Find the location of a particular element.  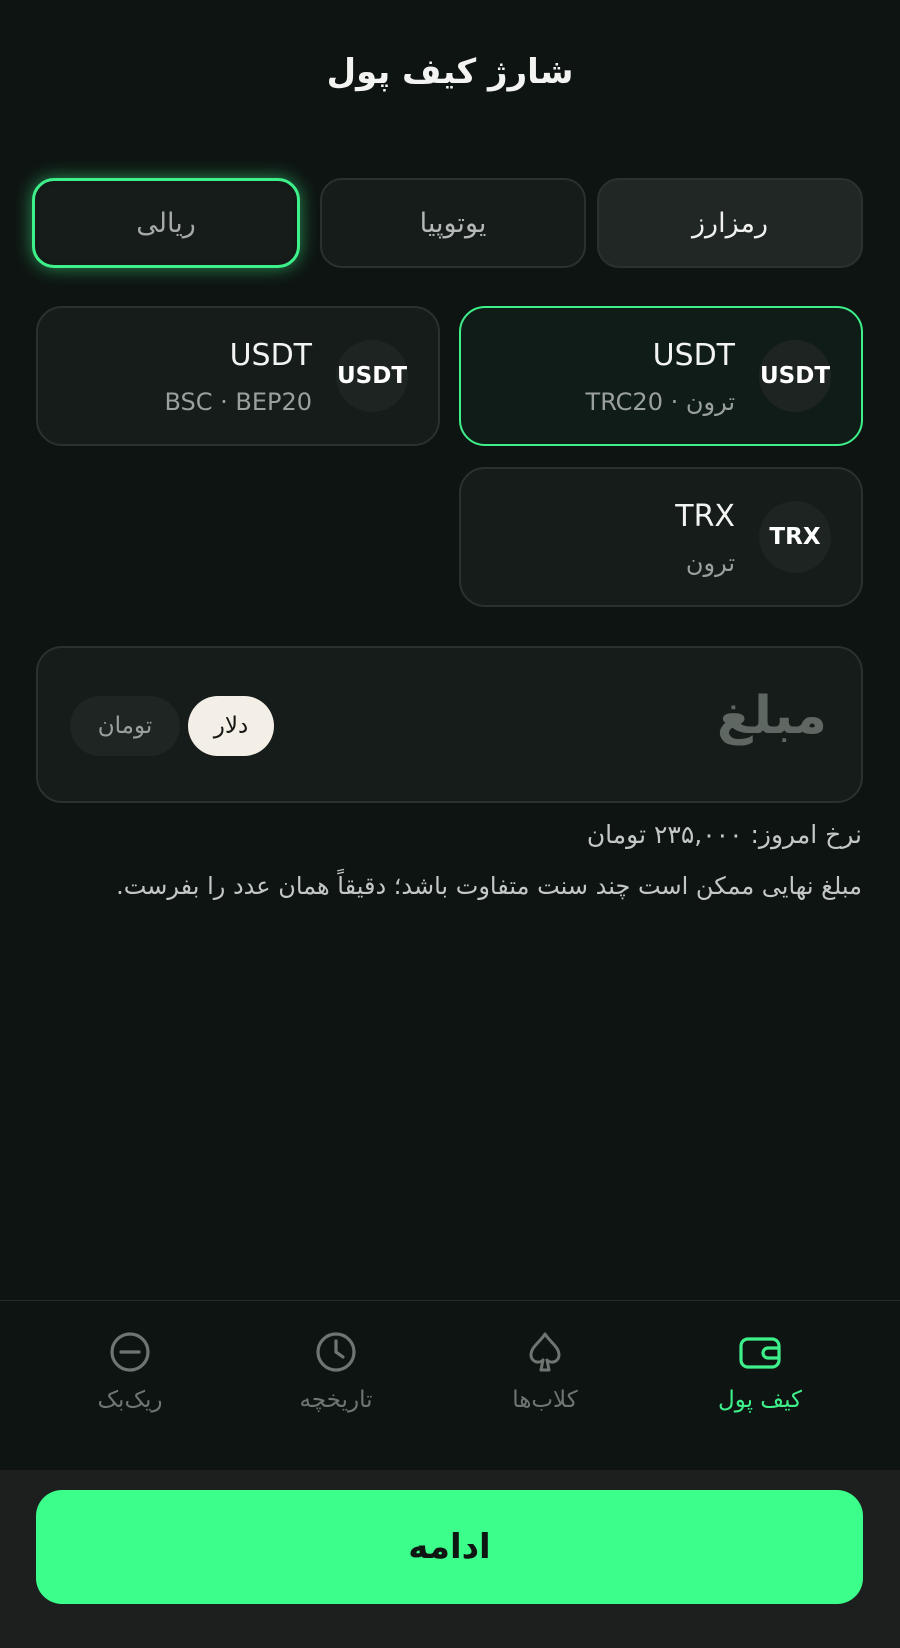

coin-card-trx: TRX TRX ترون is located at coordinates (661, 537).